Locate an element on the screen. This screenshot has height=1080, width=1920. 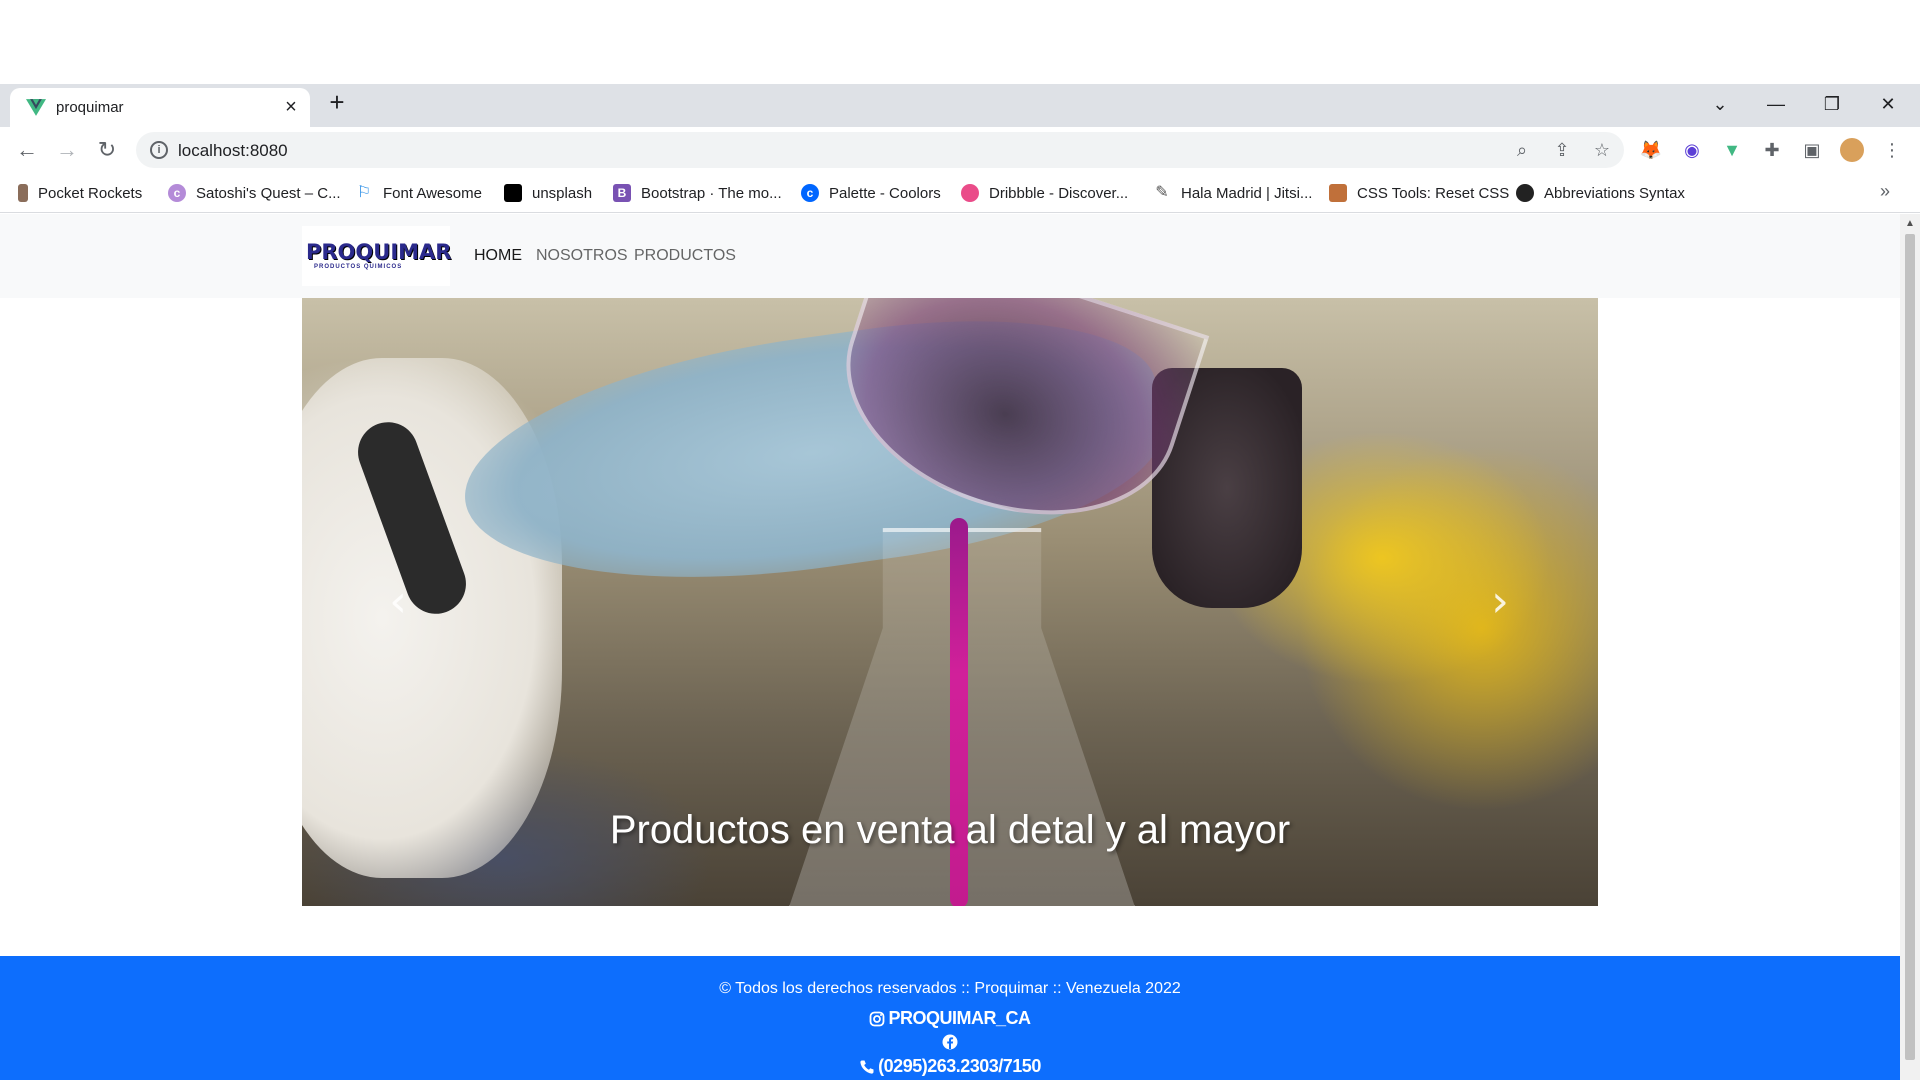
vue-devtools-icon: ▼ is located at coordinates (1732, 150).